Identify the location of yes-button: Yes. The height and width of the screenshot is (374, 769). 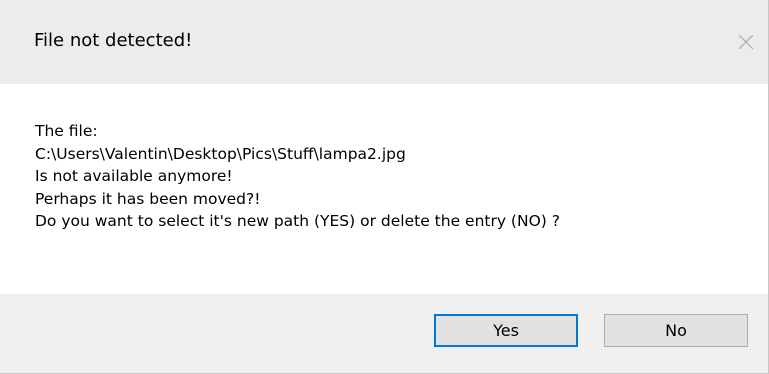
(506, 330).